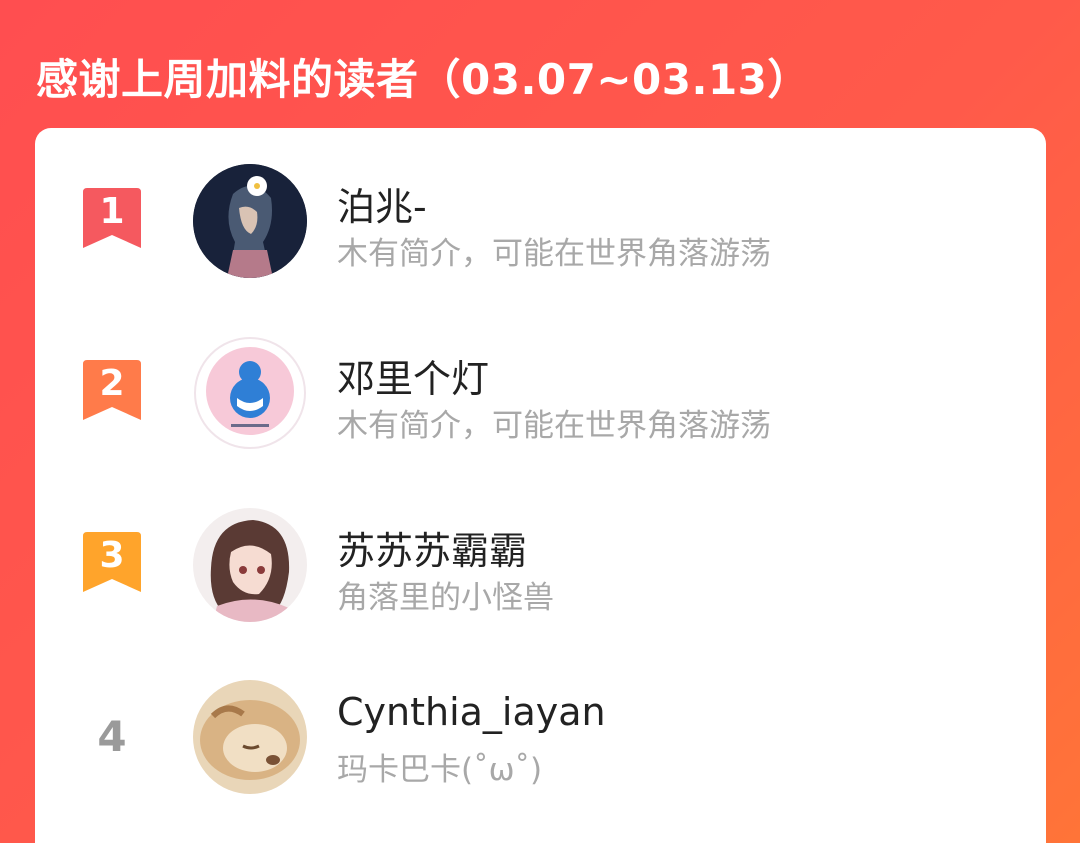 The image size is (1080, 843). Describe the element at coordinates (540, 396) in the screenshot. I see `list-item-reader-2: 2 邓里个灯 木有简介，可能在世界角落游荡` at that location.